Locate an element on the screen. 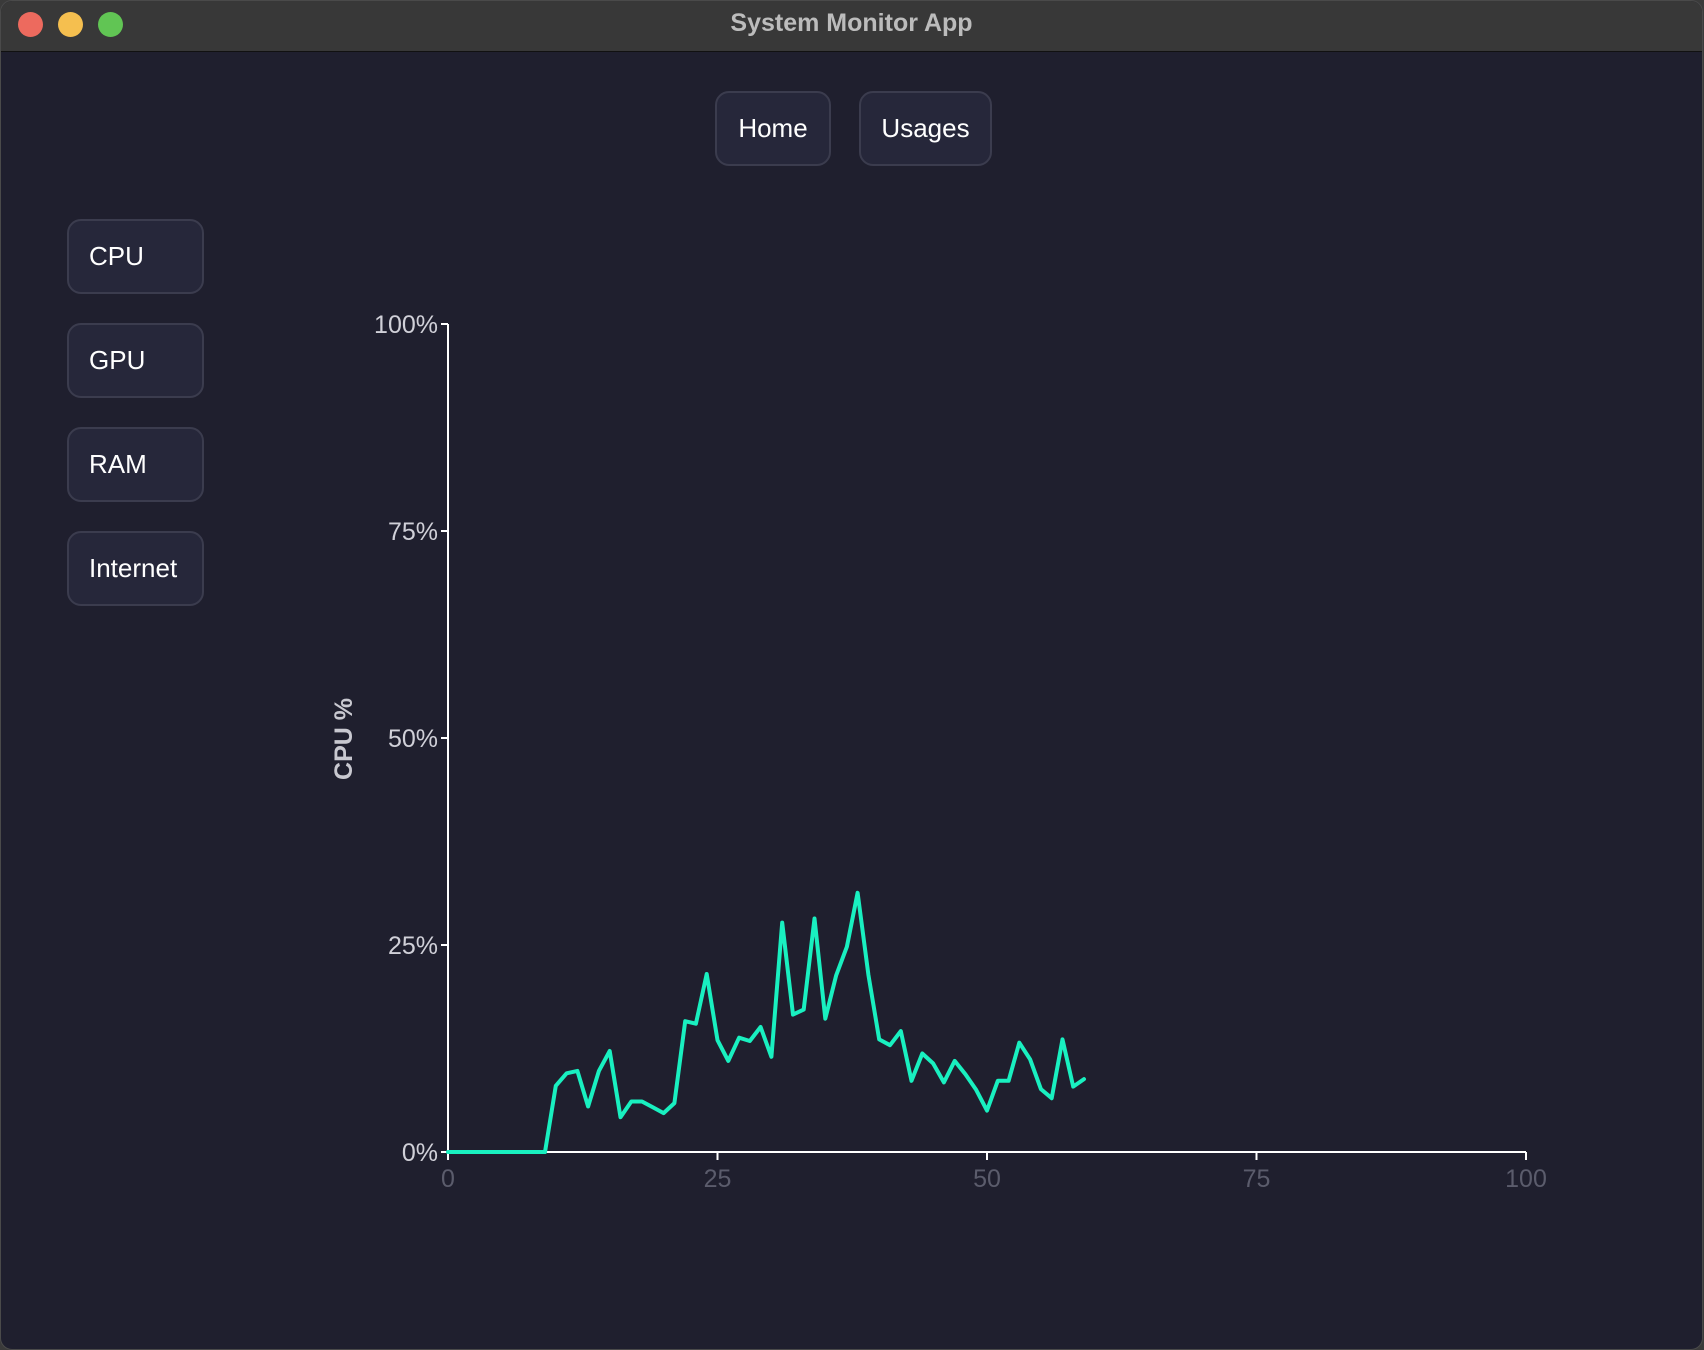 The width and height of the screenshot is (1704, 1350). y-axis-label: CPU % is located at coordinates (344, 739).